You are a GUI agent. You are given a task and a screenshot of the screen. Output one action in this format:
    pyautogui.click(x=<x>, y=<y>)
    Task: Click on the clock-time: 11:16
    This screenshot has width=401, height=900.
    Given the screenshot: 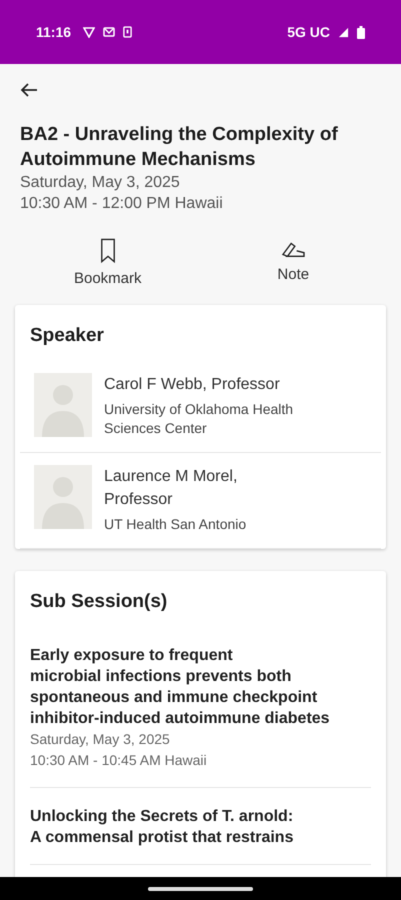 What is the action you would take?
    pyautogui.click(x=54, y=32)
    